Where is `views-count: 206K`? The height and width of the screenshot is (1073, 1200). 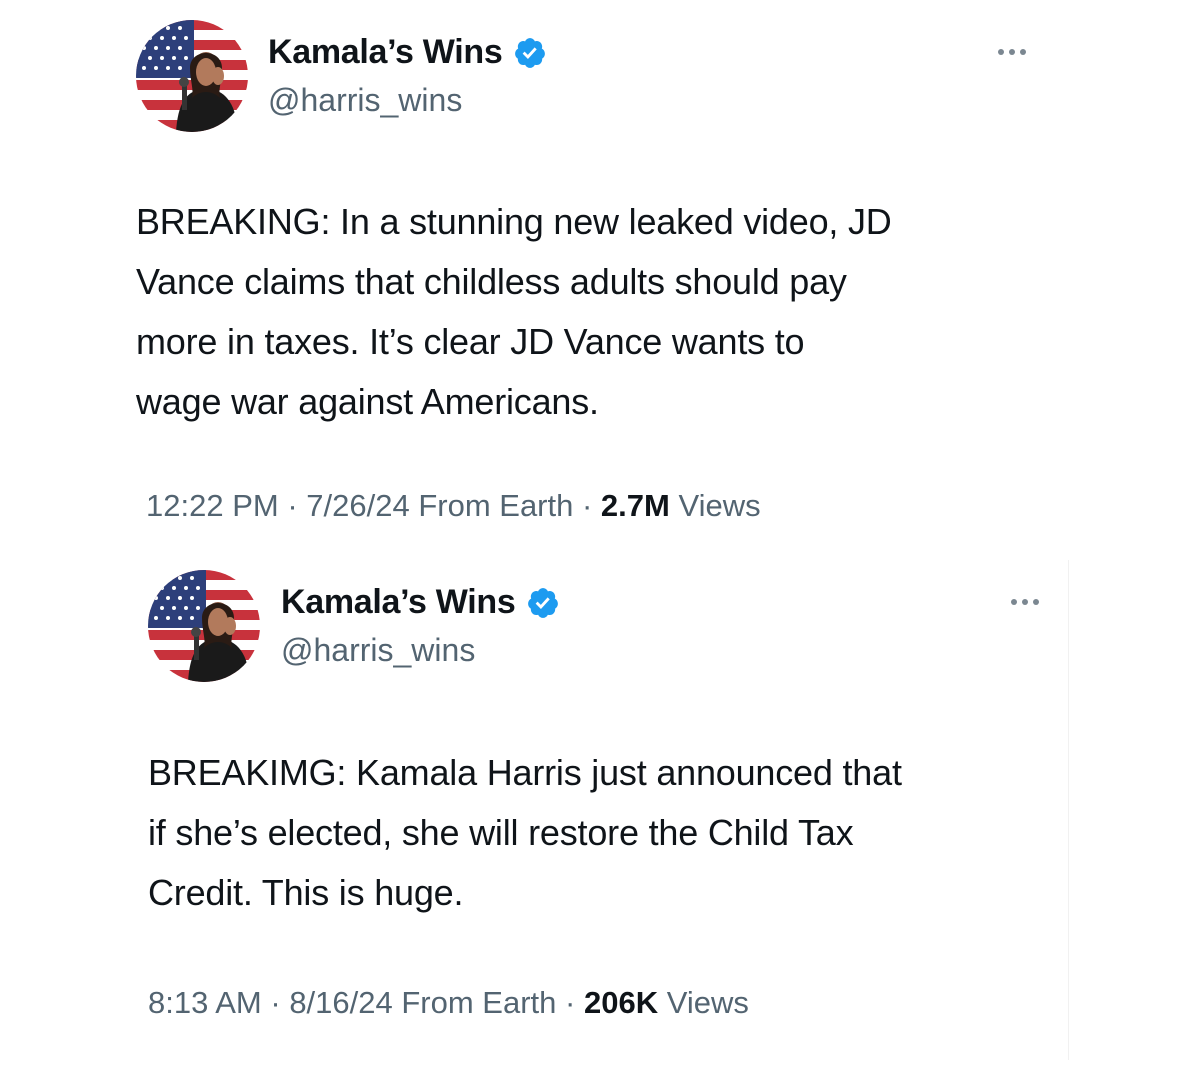
views-count: 206K is located at coordinates (621, 1002).